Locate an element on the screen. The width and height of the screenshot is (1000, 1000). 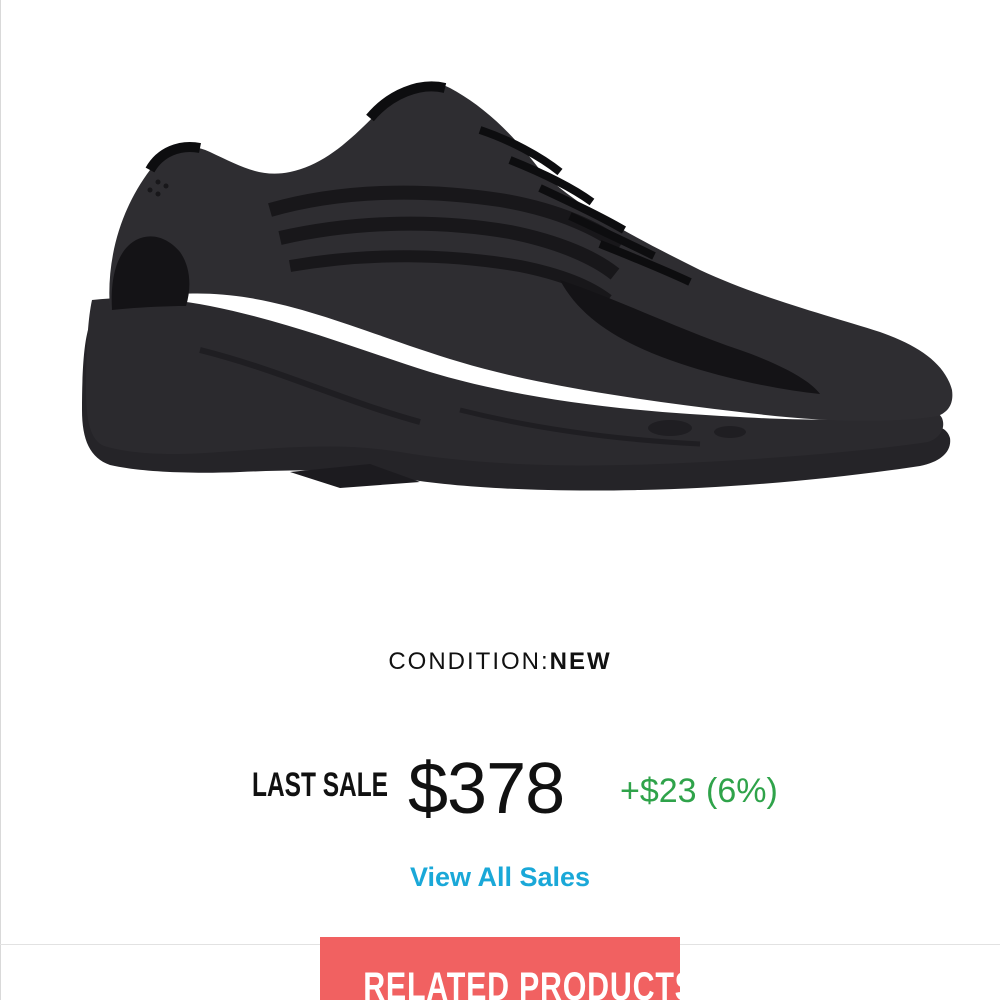
view-all-sales-link: View All Sales is located at coordinates (500, 877).